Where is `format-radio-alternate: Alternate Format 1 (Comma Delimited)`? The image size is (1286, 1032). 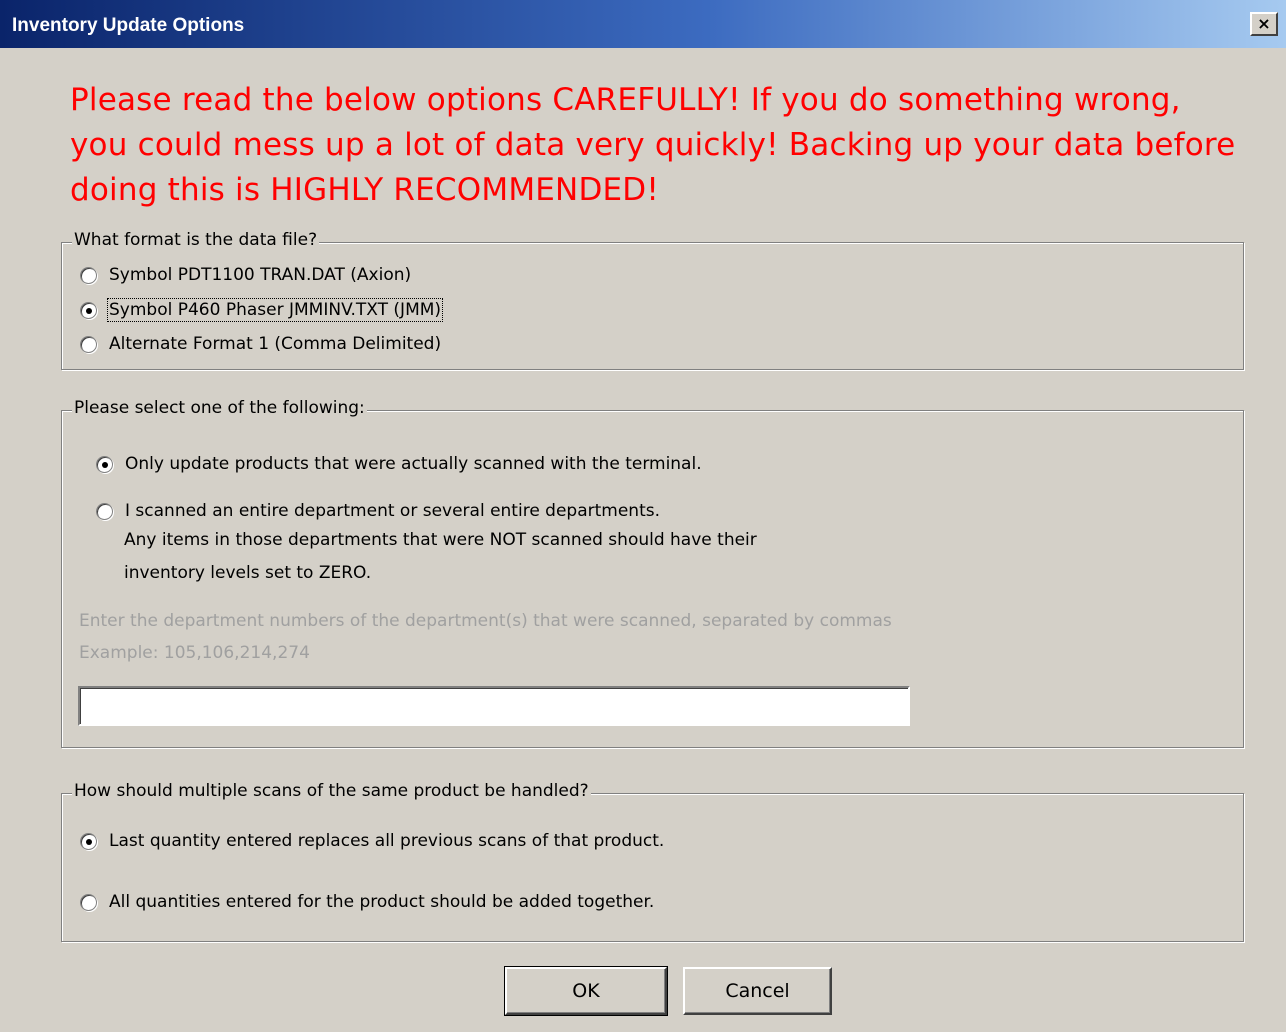 format-radio-alternate: Alternate Format 1 (Comma Delimited) is located at coordinates (260, 344).